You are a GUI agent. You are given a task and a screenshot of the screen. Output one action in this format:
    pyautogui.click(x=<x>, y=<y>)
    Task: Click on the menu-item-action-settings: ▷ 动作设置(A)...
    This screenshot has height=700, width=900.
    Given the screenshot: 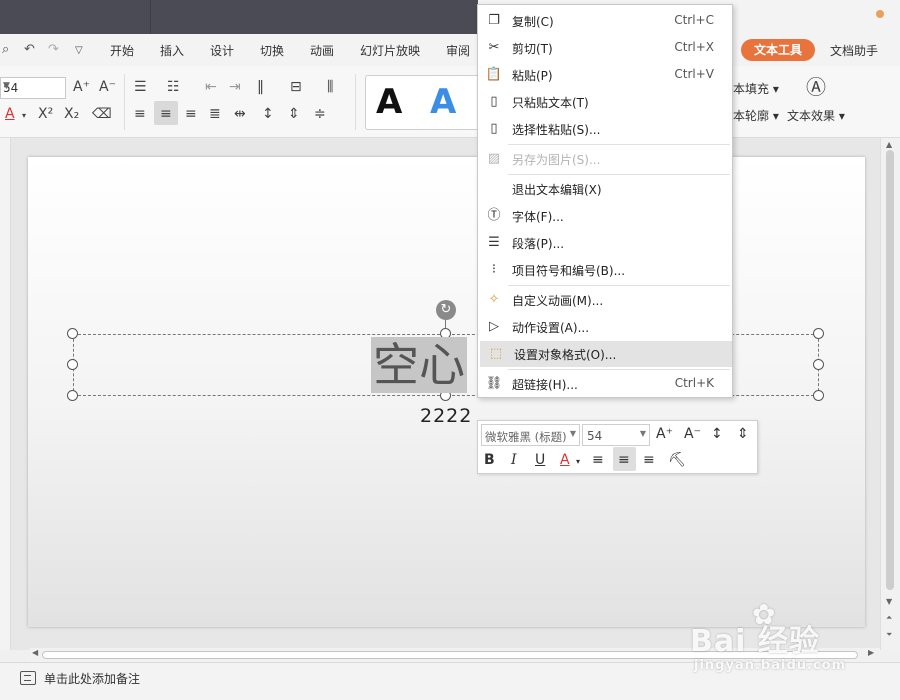 What is the action you would take?
    pyautogui.click(x=605, y=327)
    